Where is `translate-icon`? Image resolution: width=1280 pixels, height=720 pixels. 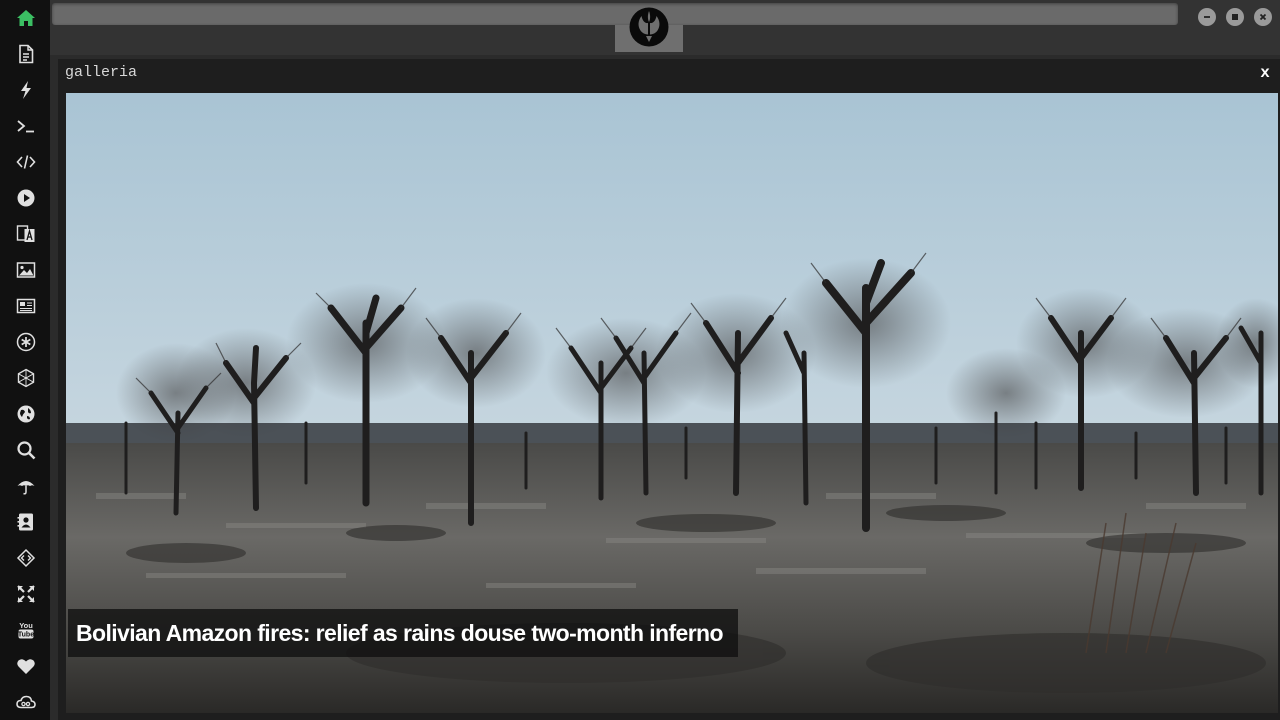
translate-icon is located at coordinates (26, 234).